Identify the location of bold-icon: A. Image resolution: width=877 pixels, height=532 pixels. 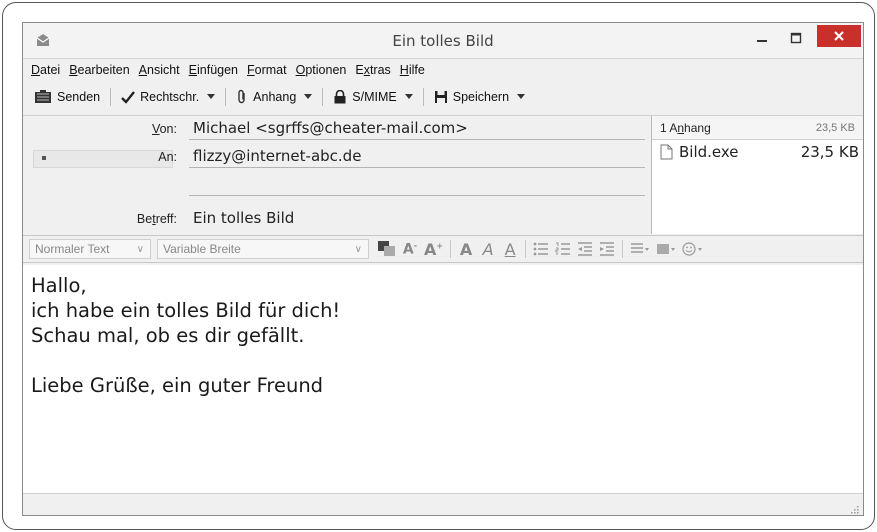
(466, 249).